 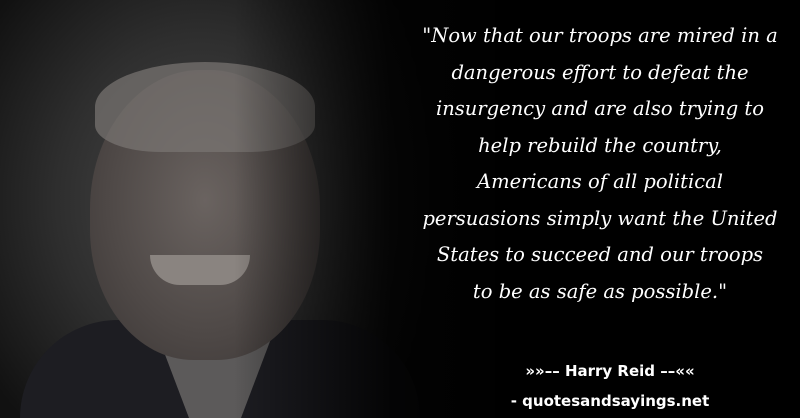 I want to click on quote-line: "Now that our troops are mired in a, so click(x=600, y=35).